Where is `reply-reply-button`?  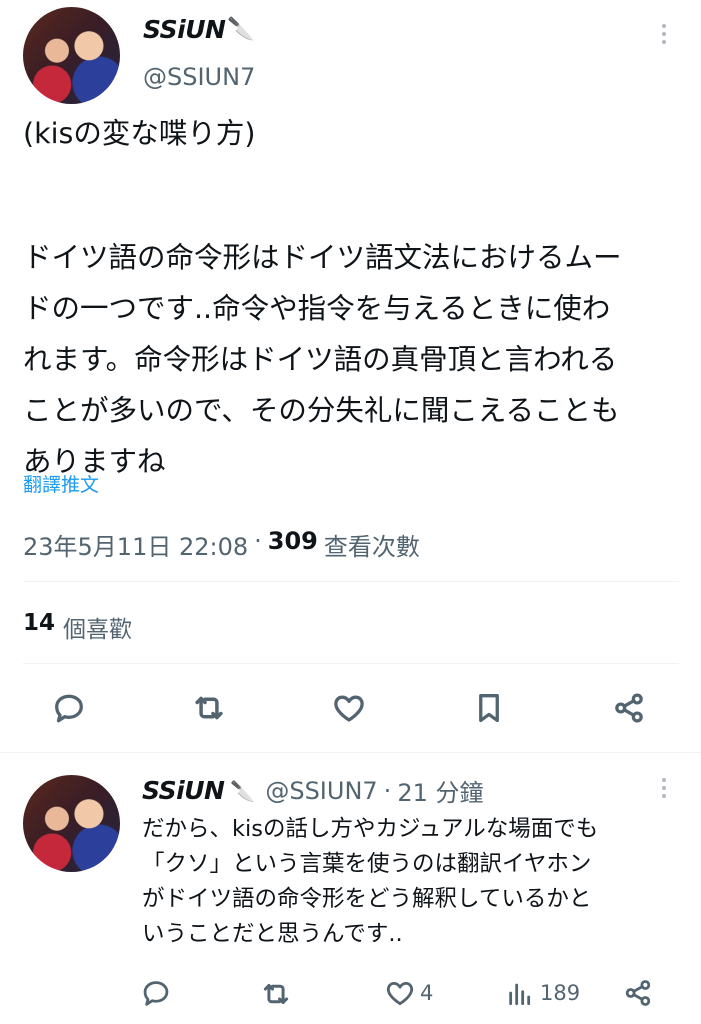
reply-reply-button is located at coordinates (156, 993).